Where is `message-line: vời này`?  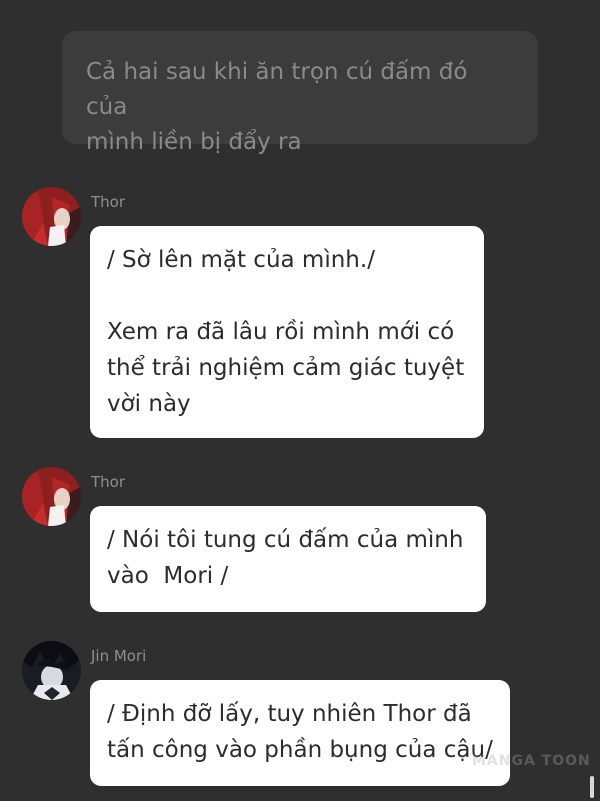 message-line: vời này is located at coordinates (149, 404).